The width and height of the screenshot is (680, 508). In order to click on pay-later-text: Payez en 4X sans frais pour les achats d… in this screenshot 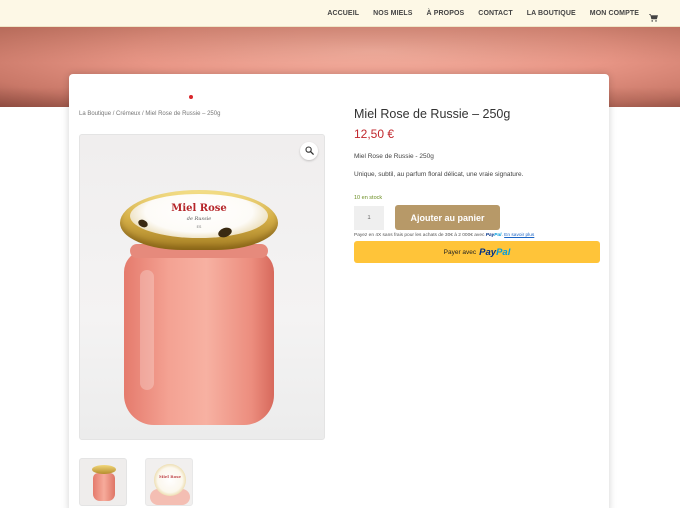, I will do `click(419, 235)`.